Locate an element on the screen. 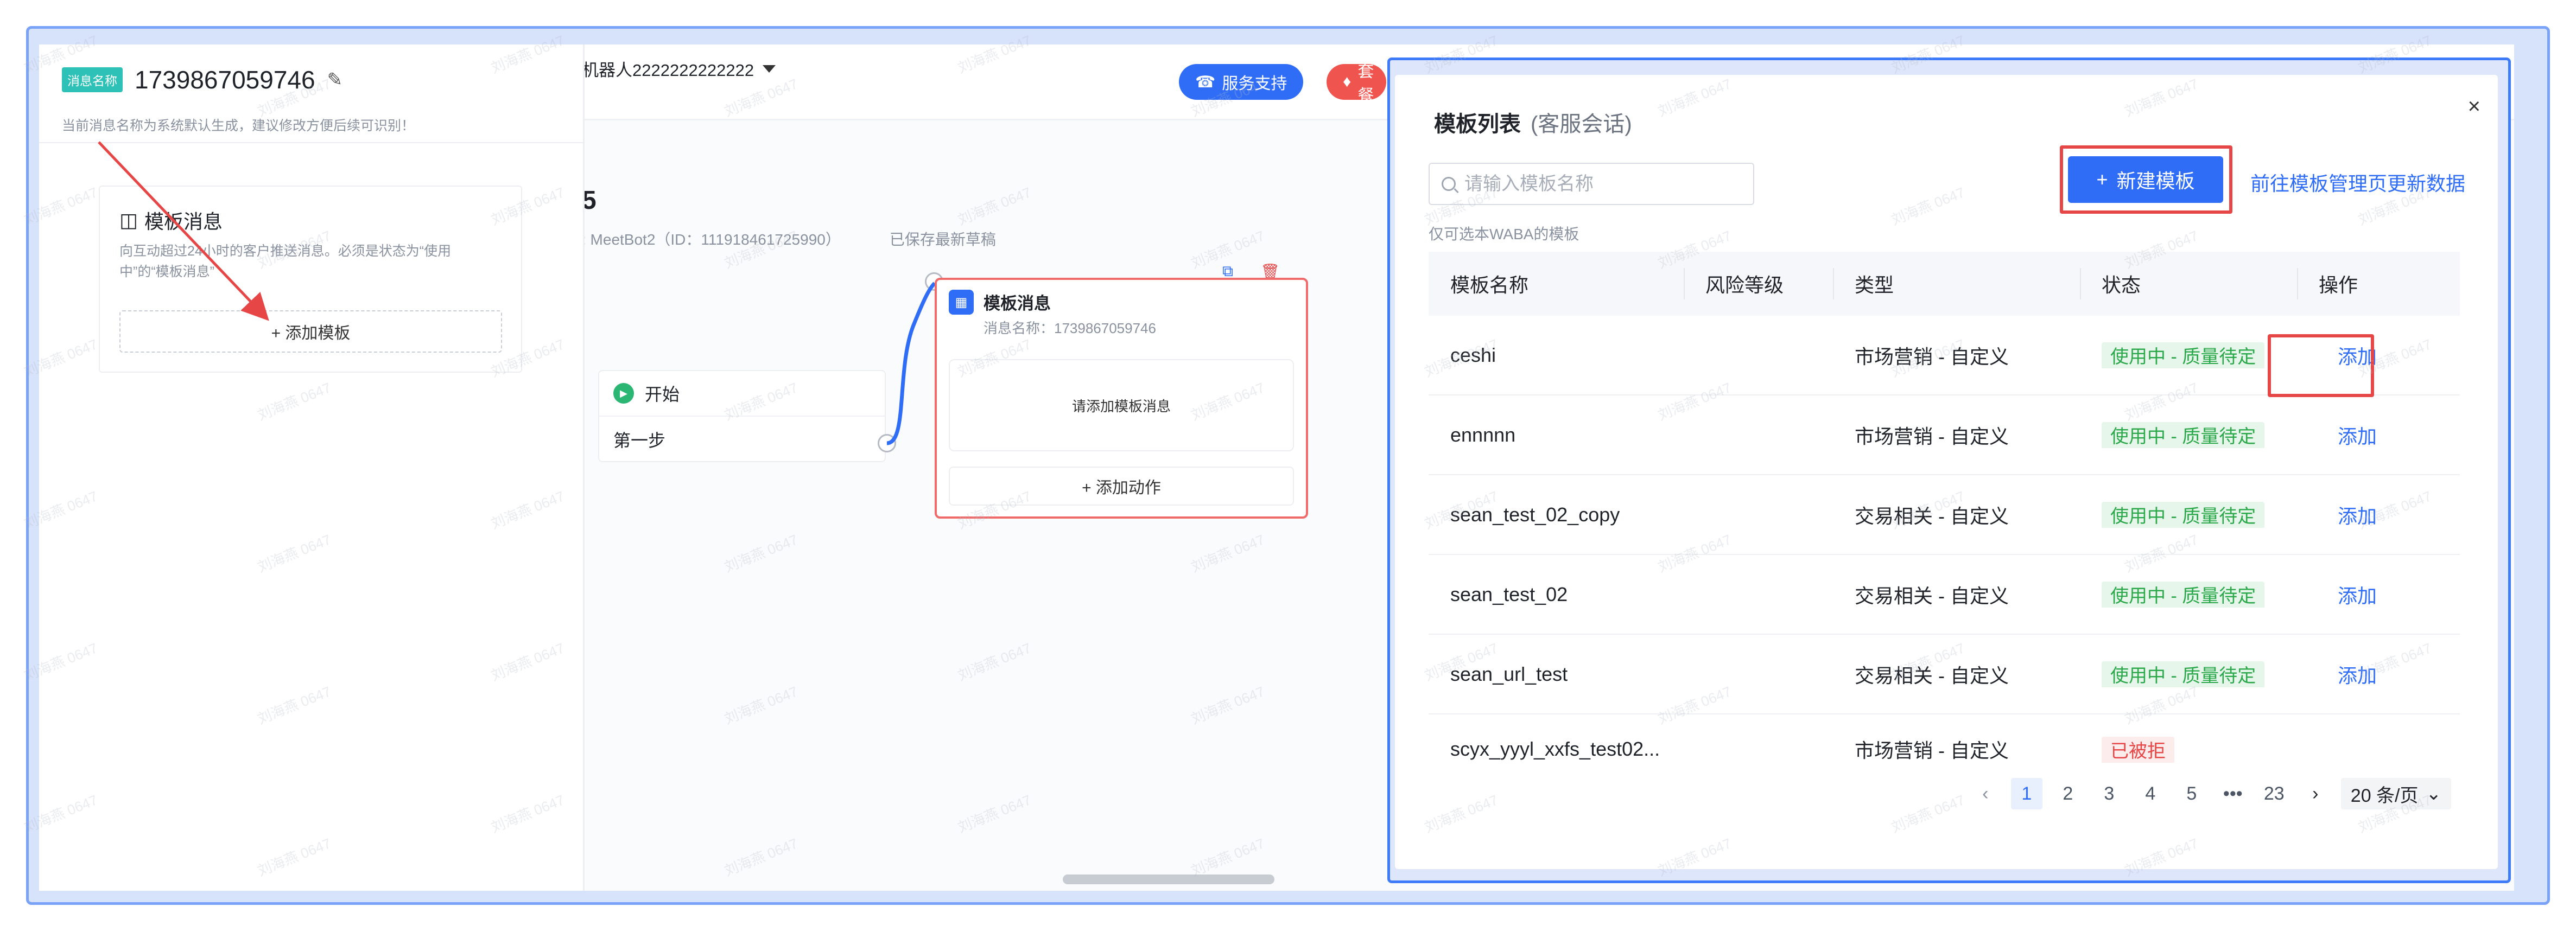 The width and height of the screenshot is (2576, 932). table-header: 模板名称 风险等级 类型 状态 操作 is located at coordinates (1944, 284).